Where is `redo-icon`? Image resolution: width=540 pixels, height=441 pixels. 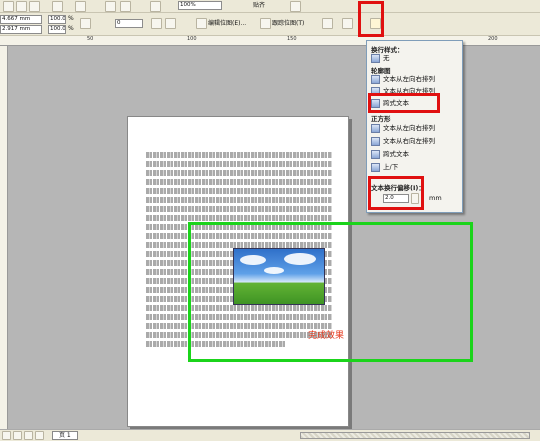 redo-icon is located at coordinates (80, 6).